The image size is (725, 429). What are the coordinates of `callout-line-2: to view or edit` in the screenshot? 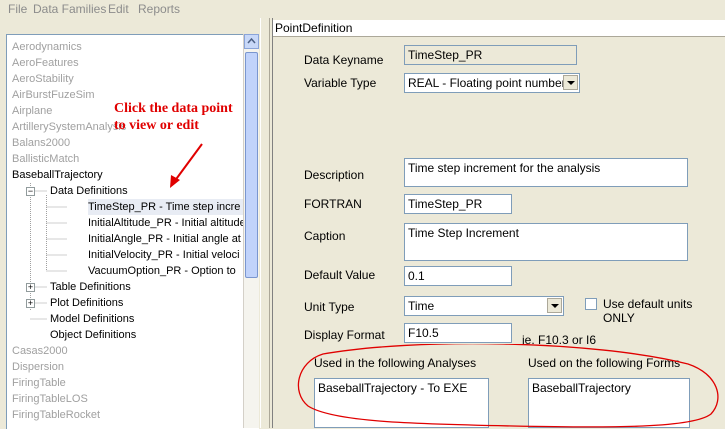 It's located at (156, 125).